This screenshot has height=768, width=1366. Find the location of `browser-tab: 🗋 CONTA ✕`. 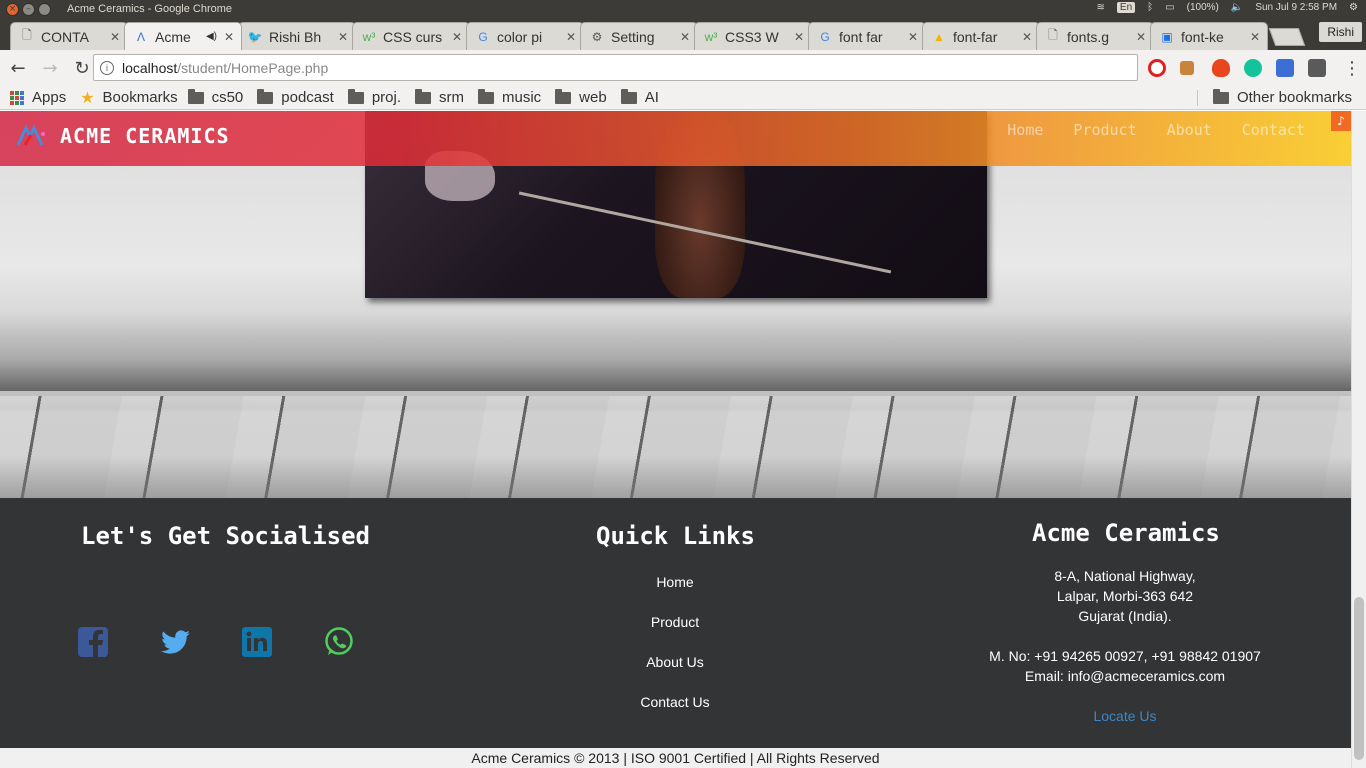

browser-tab: 🗋 CONTA ✕ is located at coordinates (69, 36).